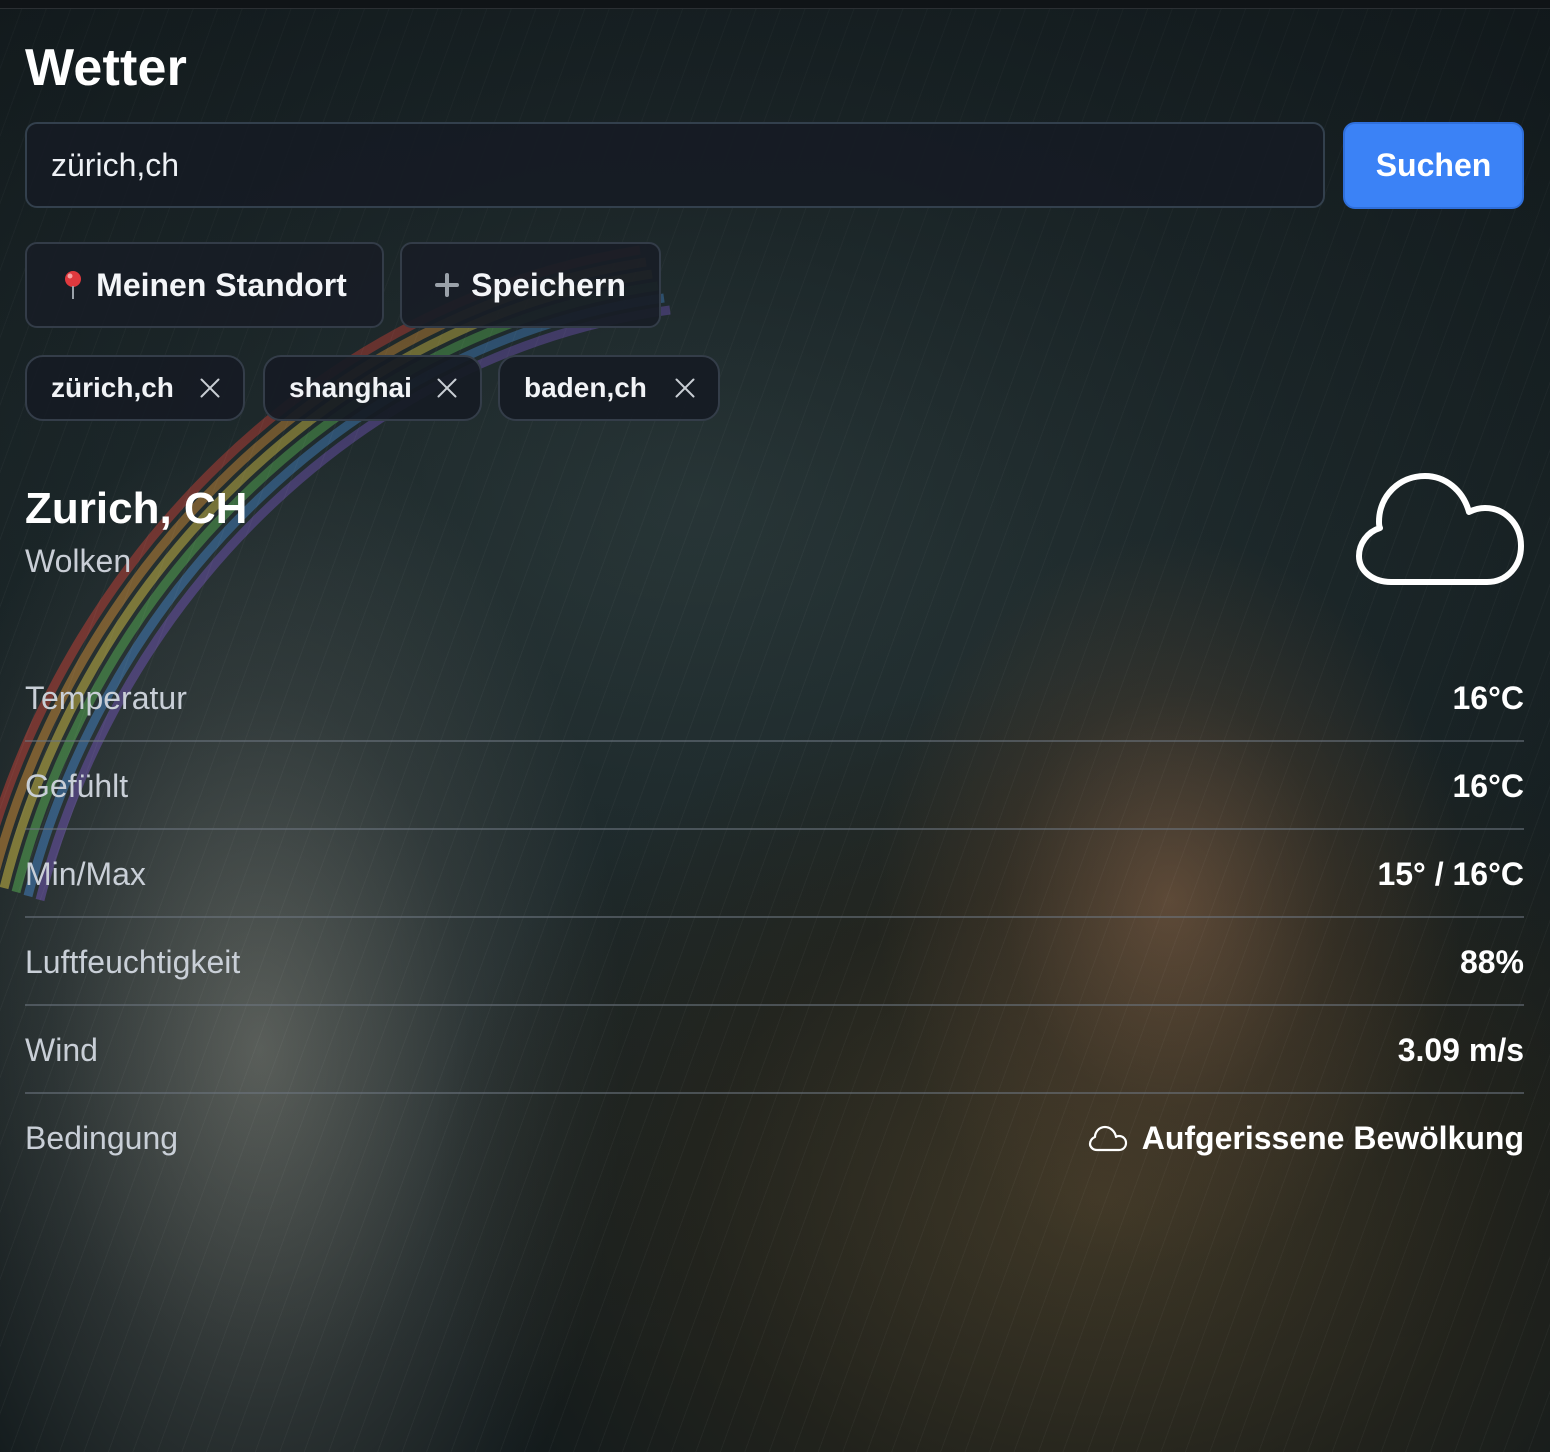 The width and height of the screenshot is (1550, 1452). I want to click on weather-summary: Wolken, so click(78, 561).